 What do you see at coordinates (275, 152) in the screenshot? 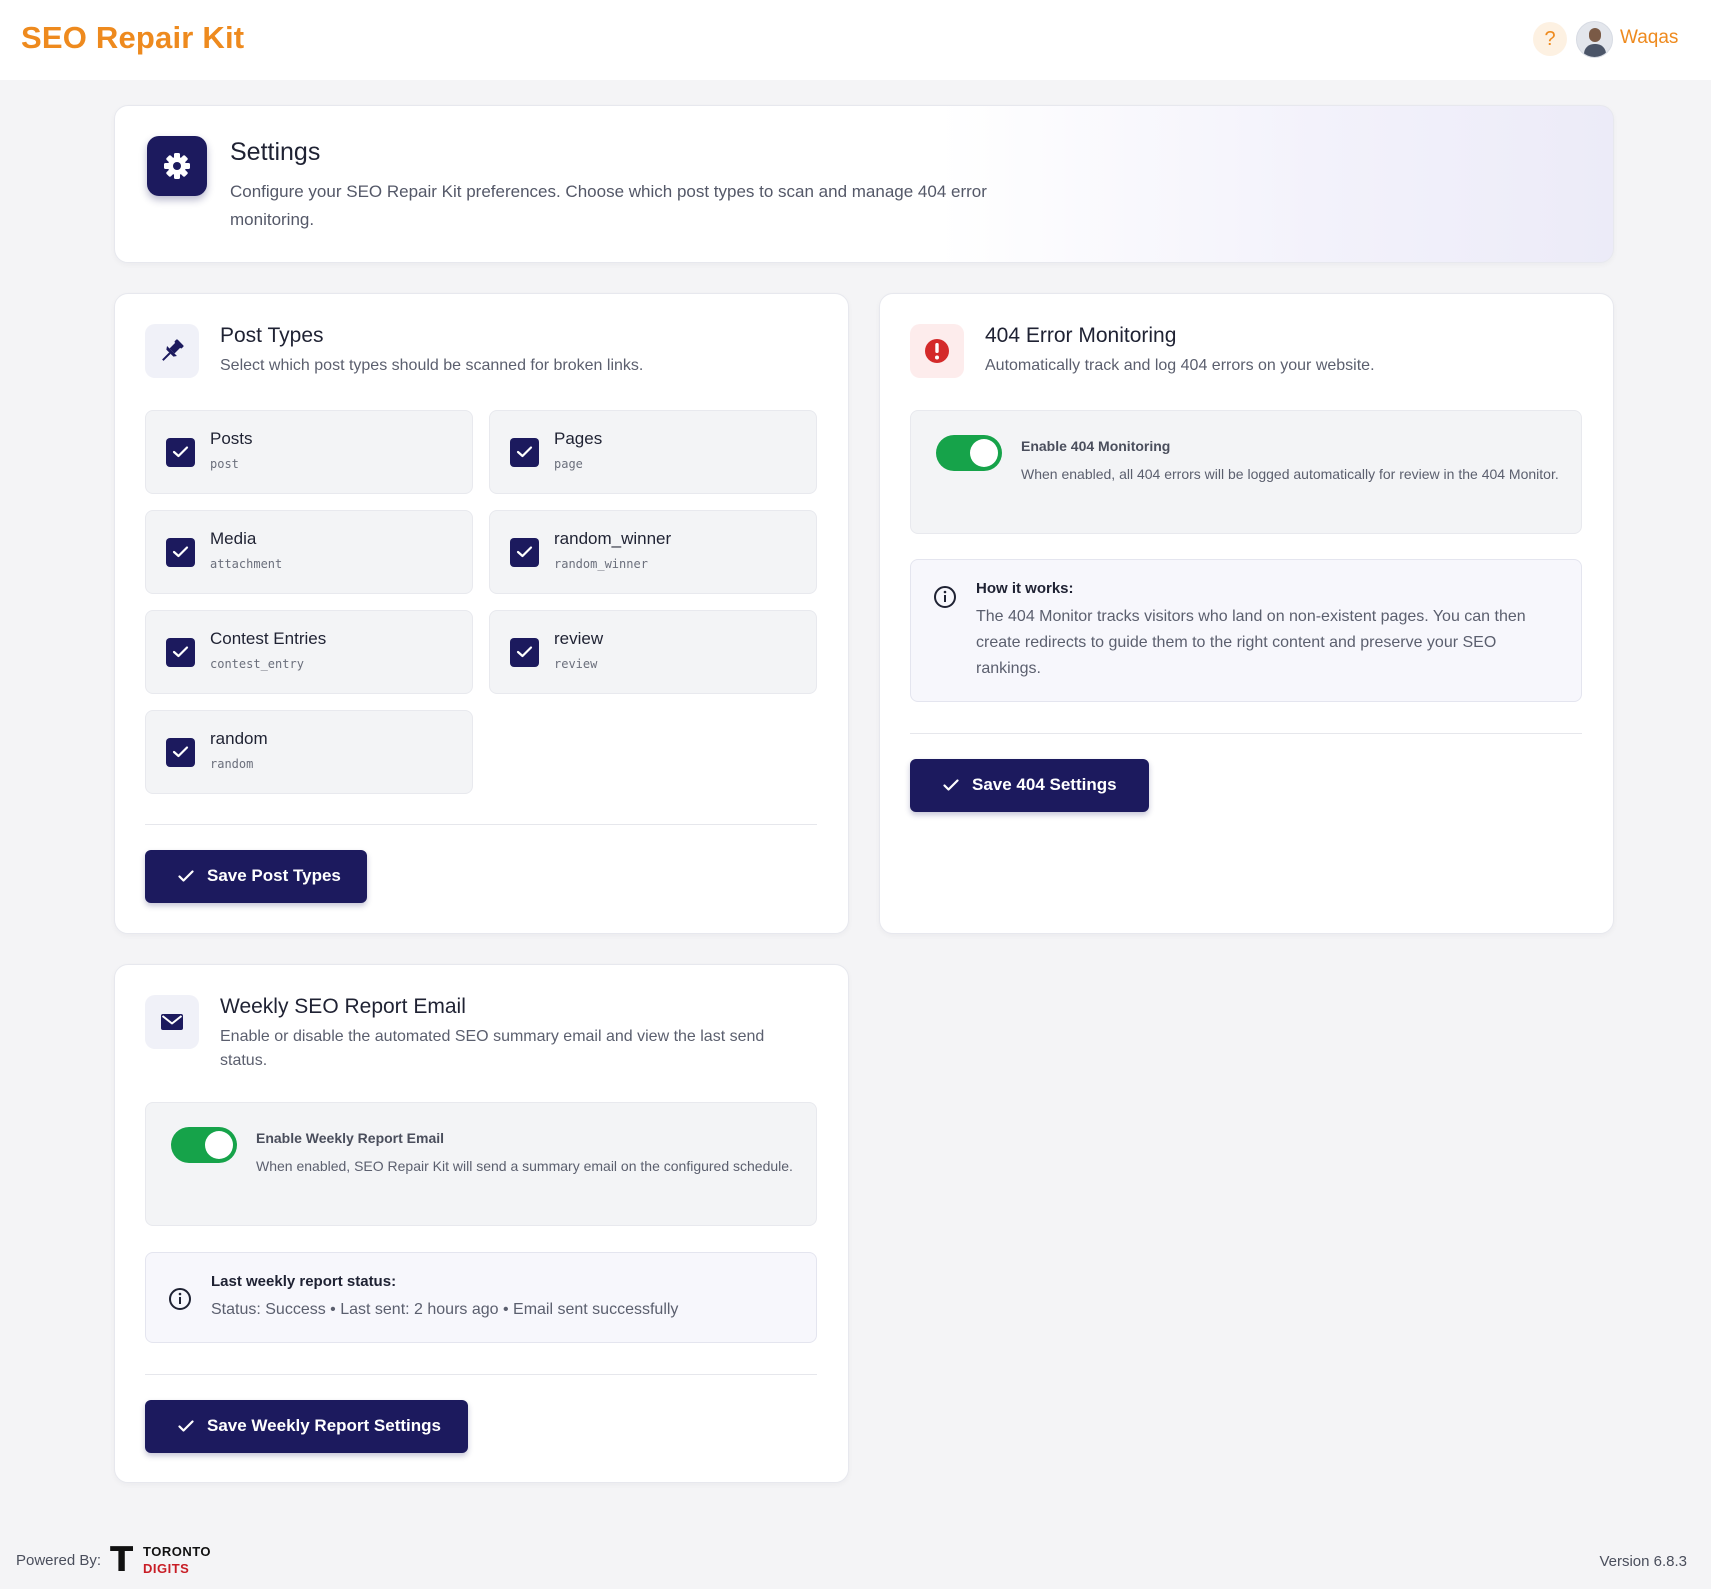
I see `page-title: Settings` at bounding box center [275, 152].